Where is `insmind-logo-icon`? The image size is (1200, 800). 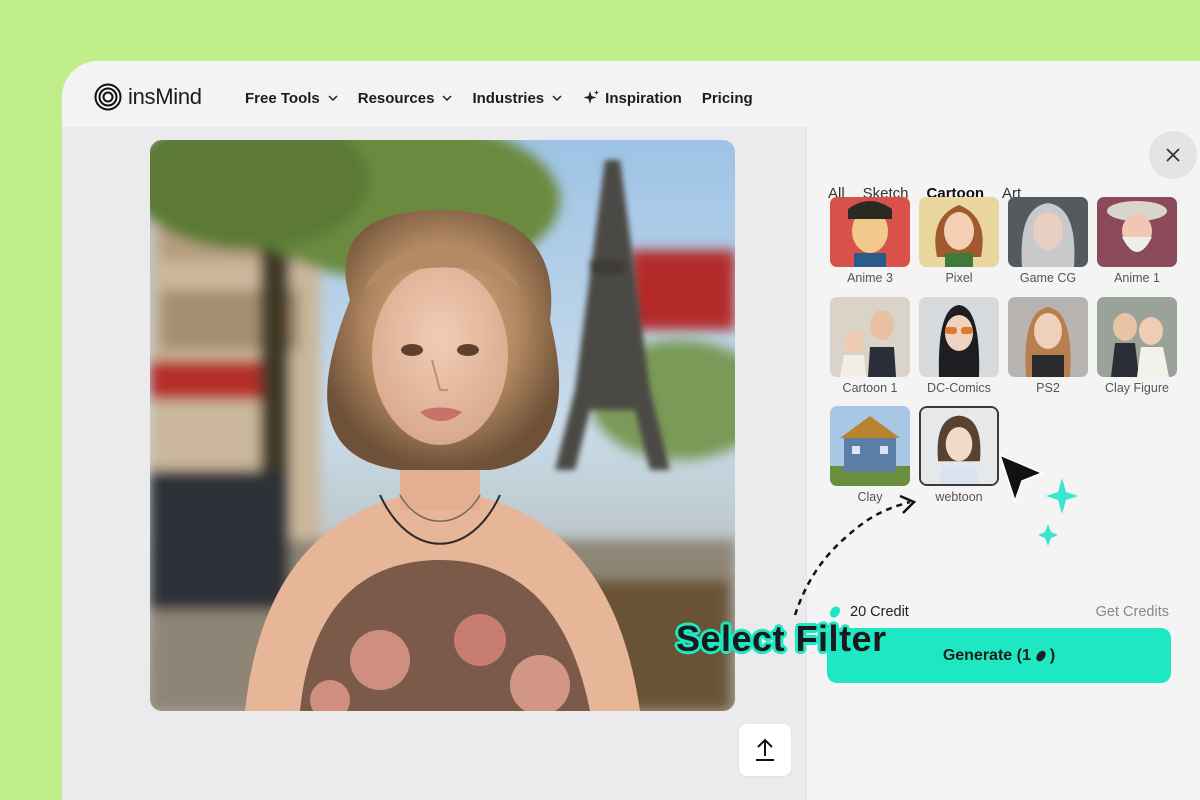
insmind-logo-icon is located at coordinates (108, 97).